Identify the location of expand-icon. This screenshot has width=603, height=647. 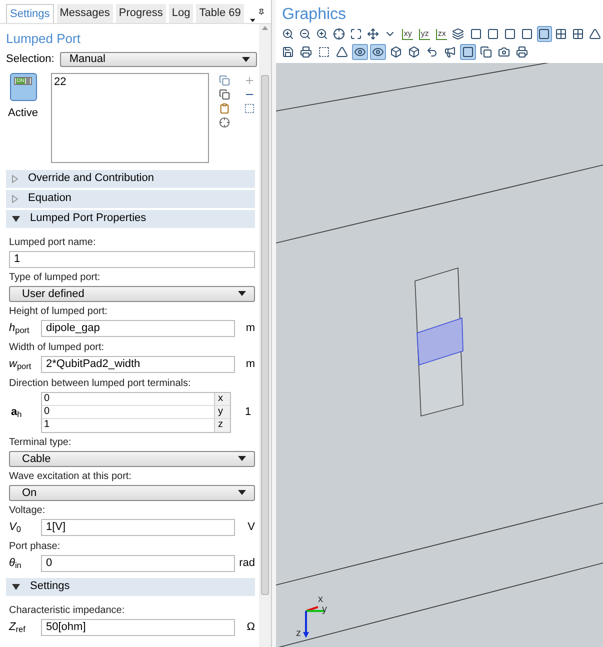
(356, 34).